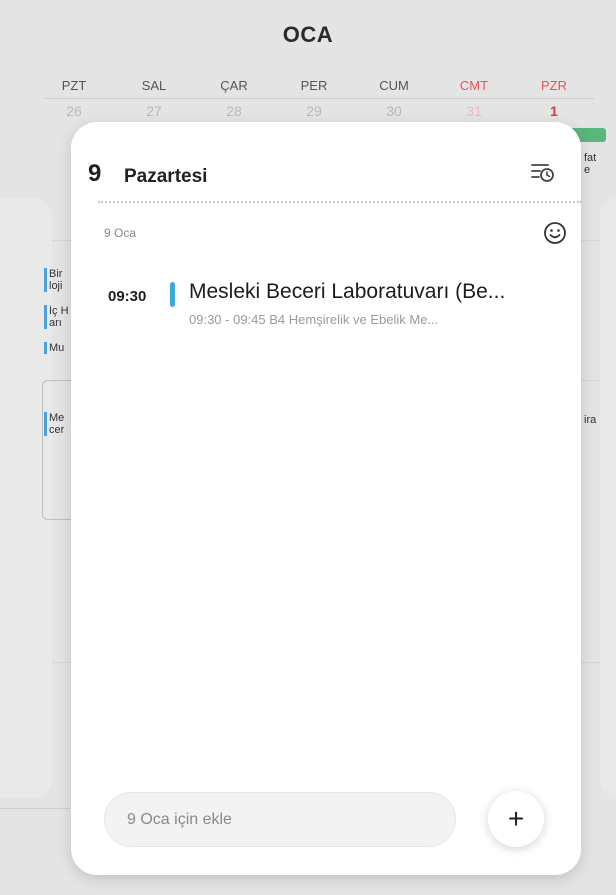 The width and height of the screenshot is (616, 895). Describe the element at coordinates (234, 111) in the screenshot. I see `date-cell: 28` at that location.